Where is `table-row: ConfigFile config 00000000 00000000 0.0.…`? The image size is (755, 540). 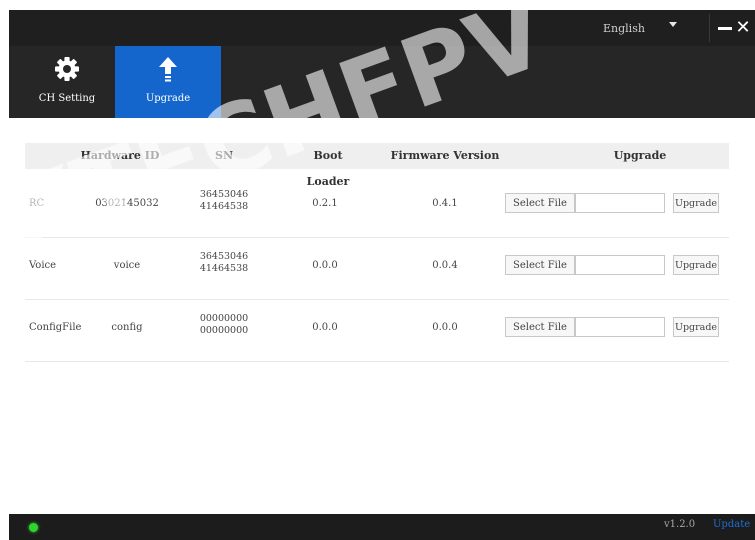
table-row: ConfigFile config 00000000 00000000 0.0.… is located at coordinates (377, 330).